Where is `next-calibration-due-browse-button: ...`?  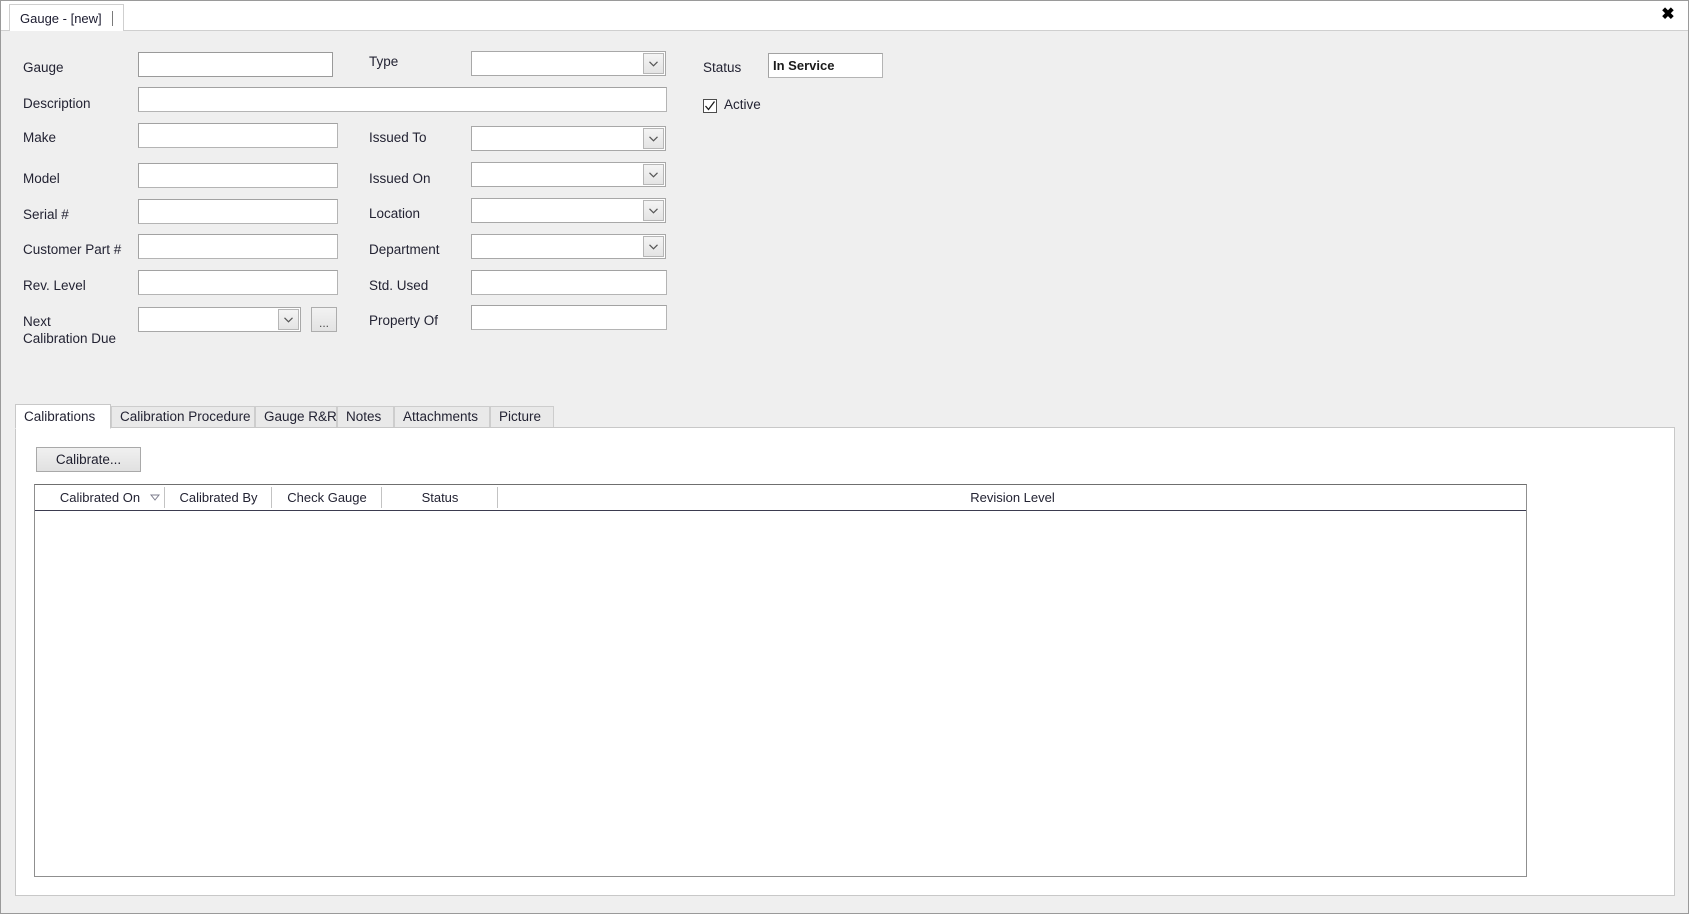 next-calibration-due-browse-button: ... is located at coordinates (324, 319).